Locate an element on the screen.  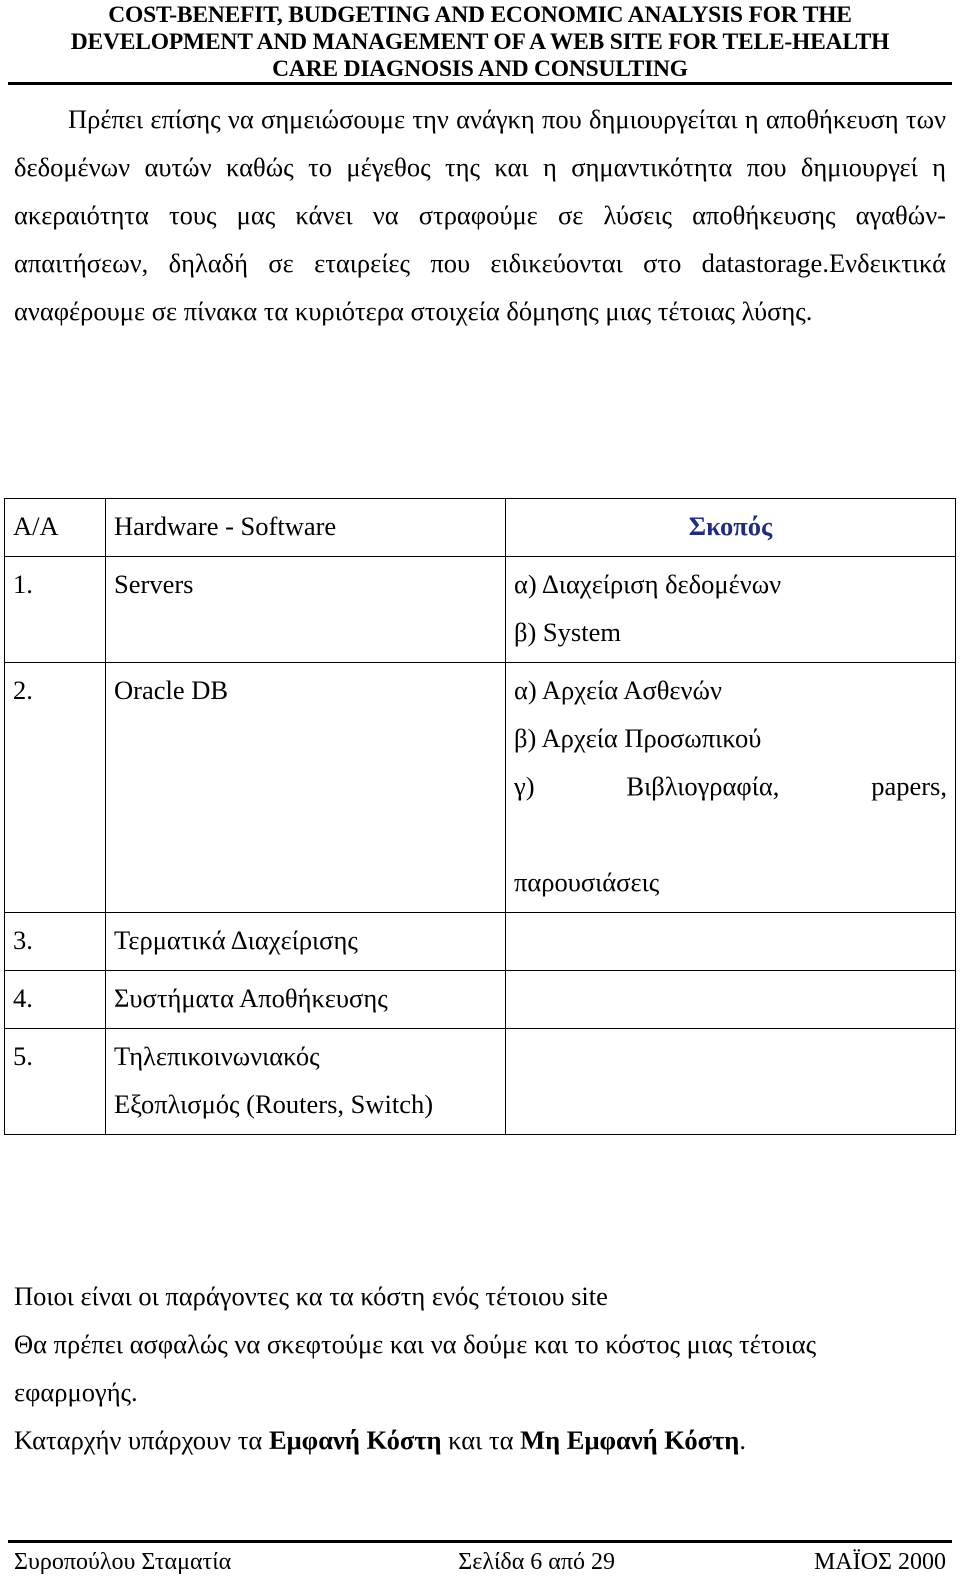
table-row: 3. Τερματικά Διαχείρισης is located at coordinates (480, 941).